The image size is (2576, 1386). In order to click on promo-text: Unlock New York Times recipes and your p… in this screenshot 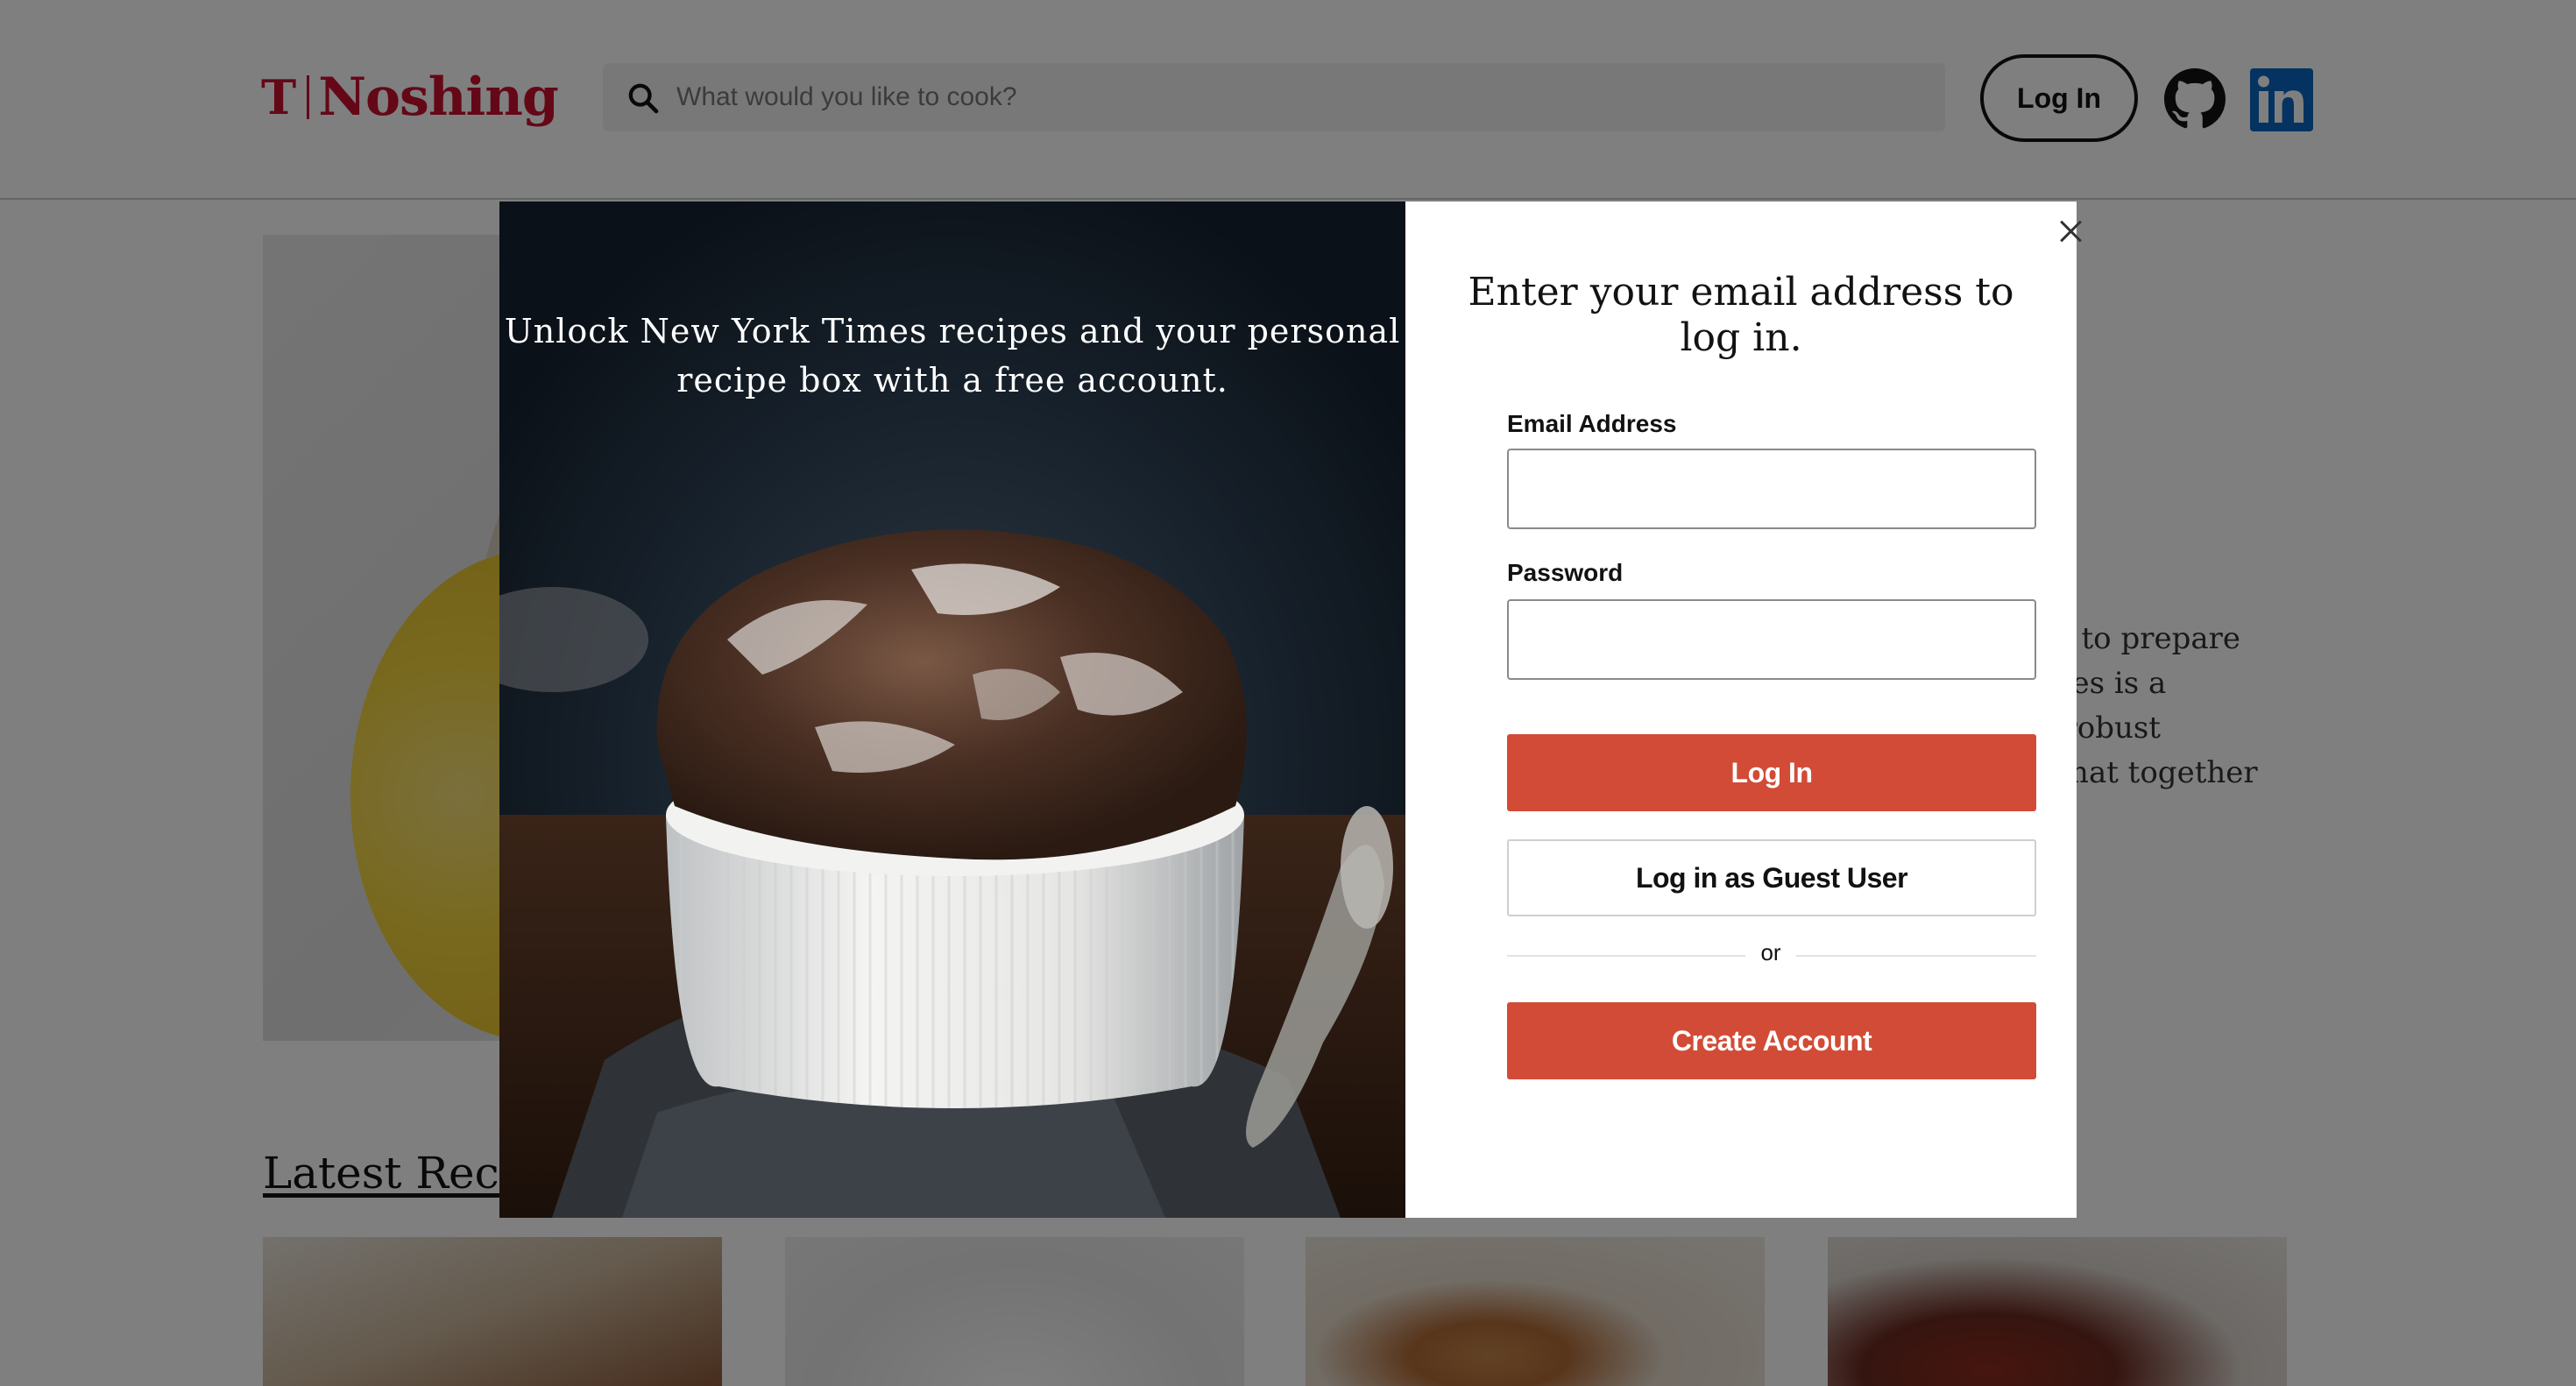, I will do `click(952, 356)`.